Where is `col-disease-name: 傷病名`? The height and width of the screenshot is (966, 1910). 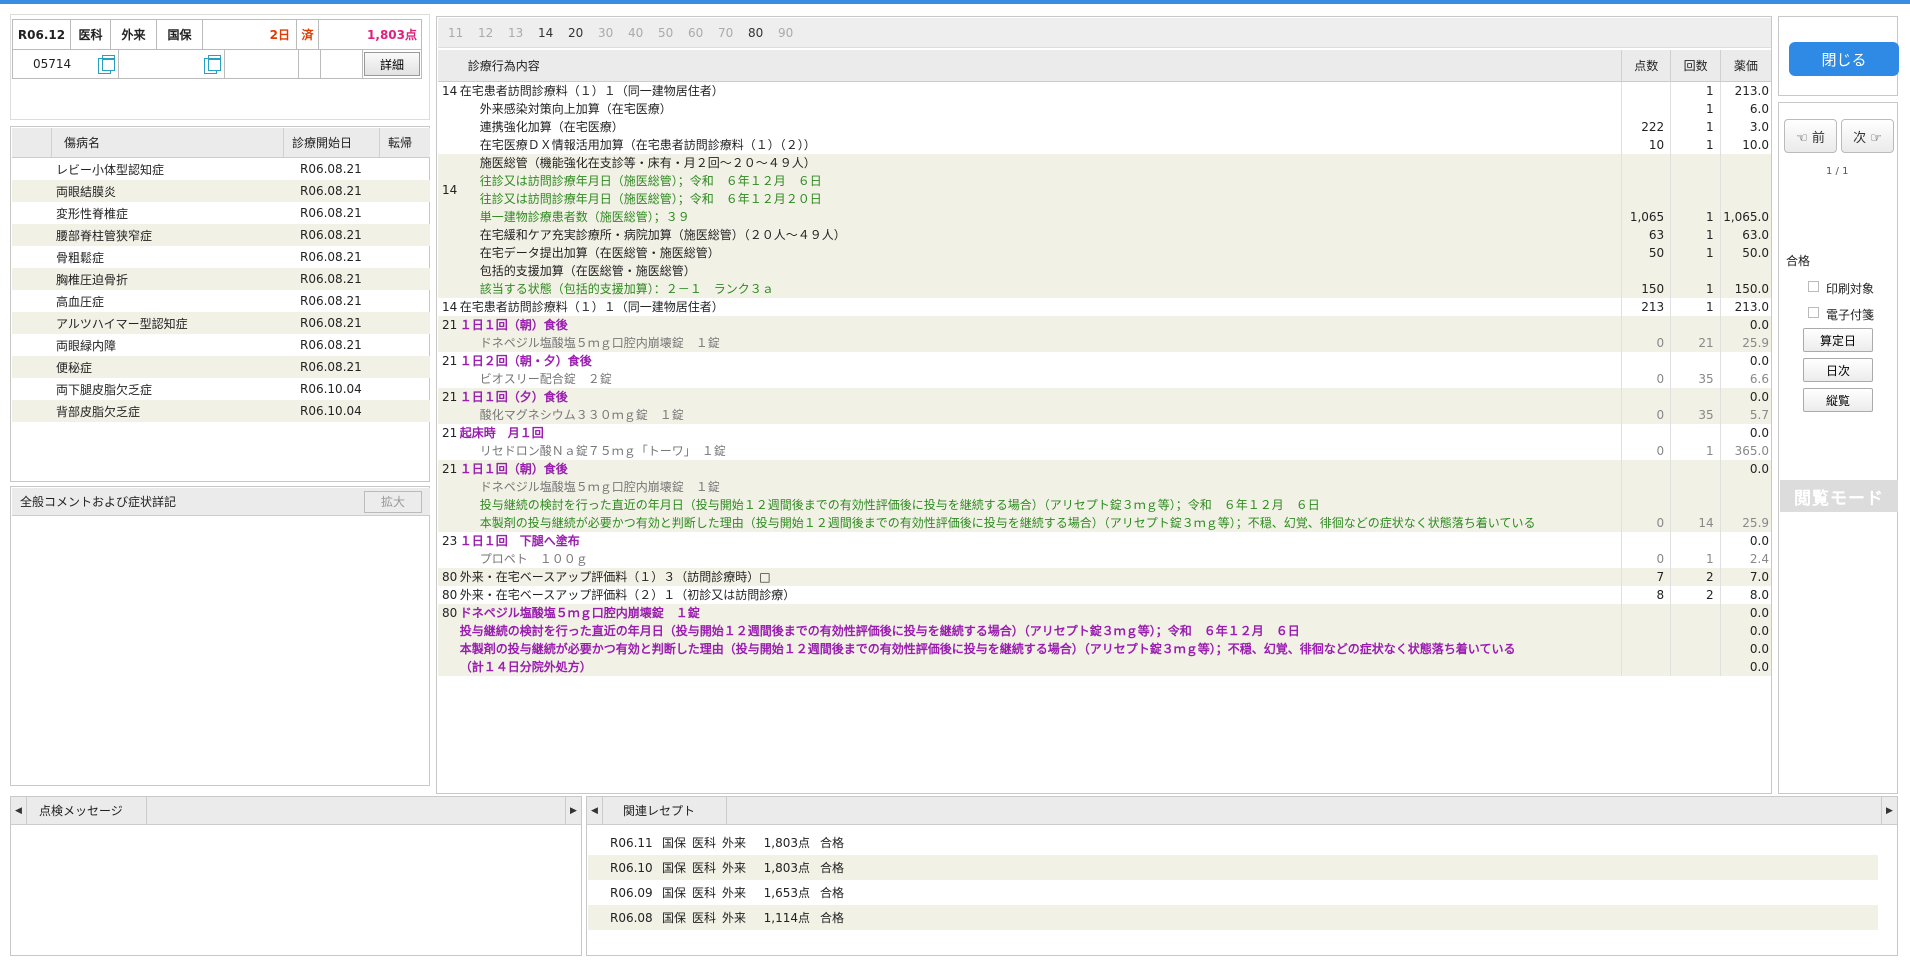 col-disease-name: 傷病名 is located at coordinates (168, 142).